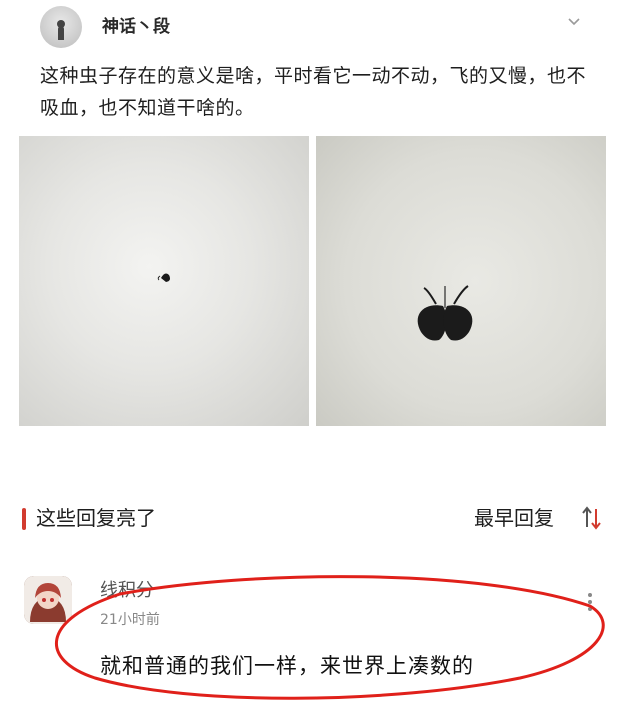  Describe the element at coordinates (590, 602) in the screenshot. I see `more-vertical-icon` at that location.